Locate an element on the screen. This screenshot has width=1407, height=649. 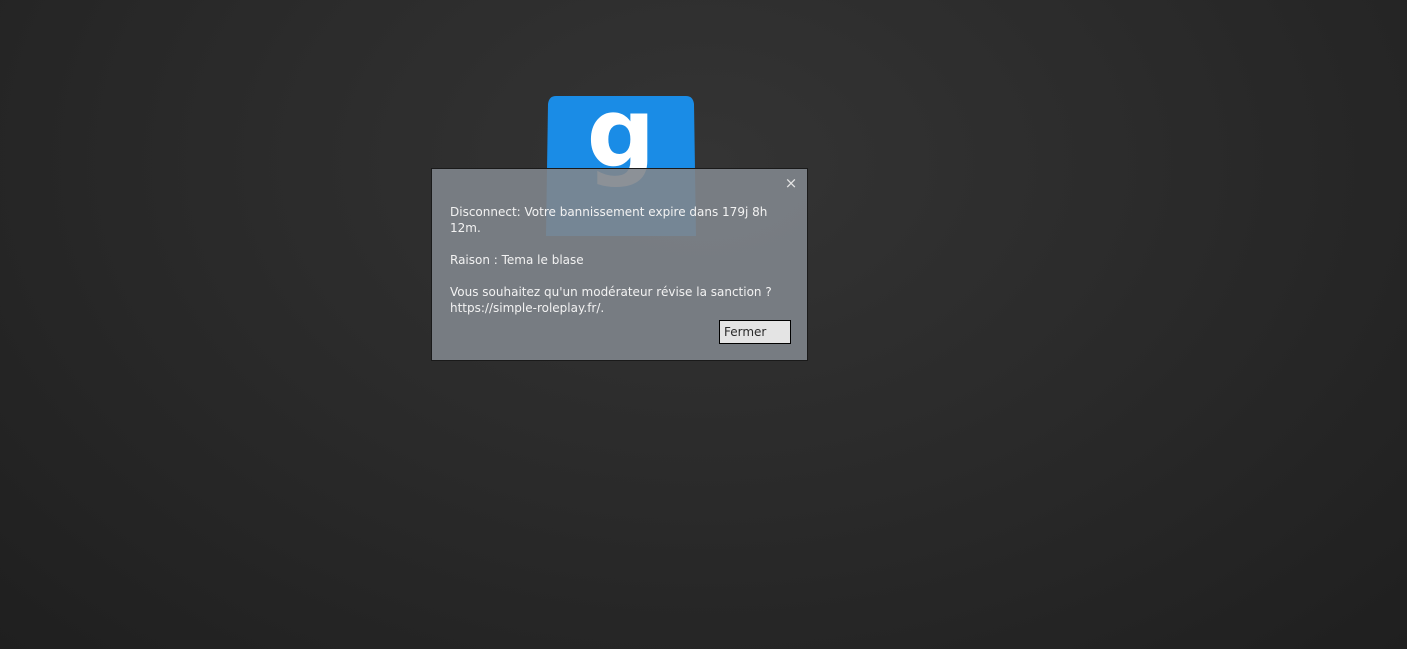
close-icon: × is located at coordinates (791, 183).